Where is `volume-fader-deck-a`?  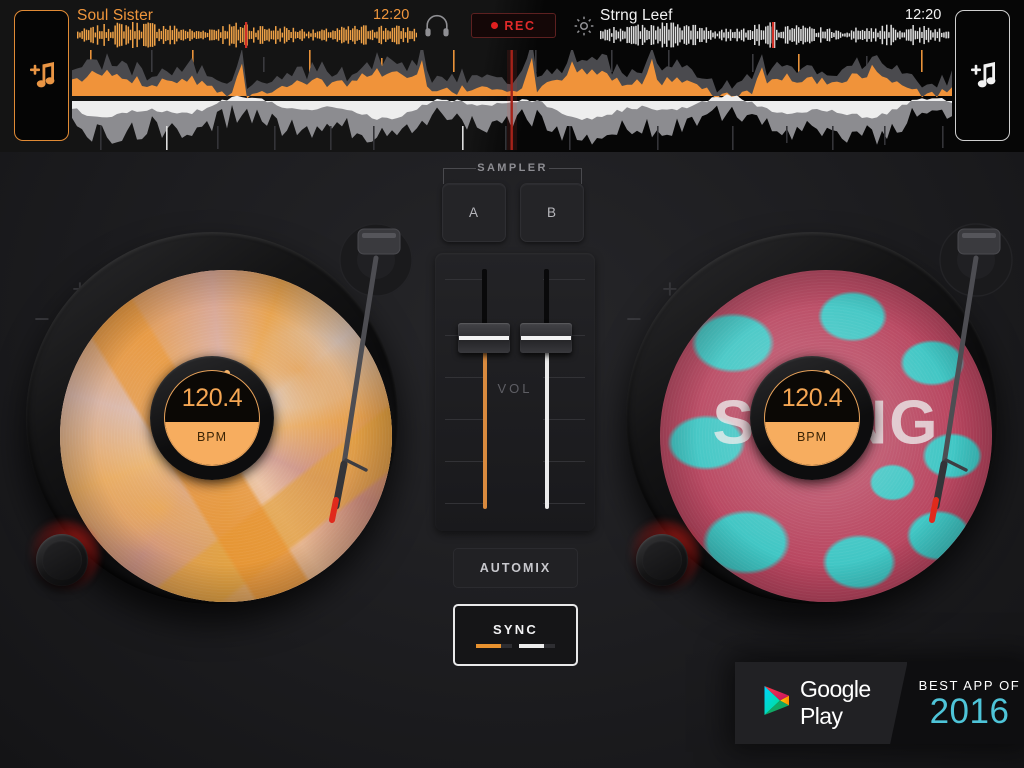 volume-fader-deck-a is located at coordinates (484, 392).